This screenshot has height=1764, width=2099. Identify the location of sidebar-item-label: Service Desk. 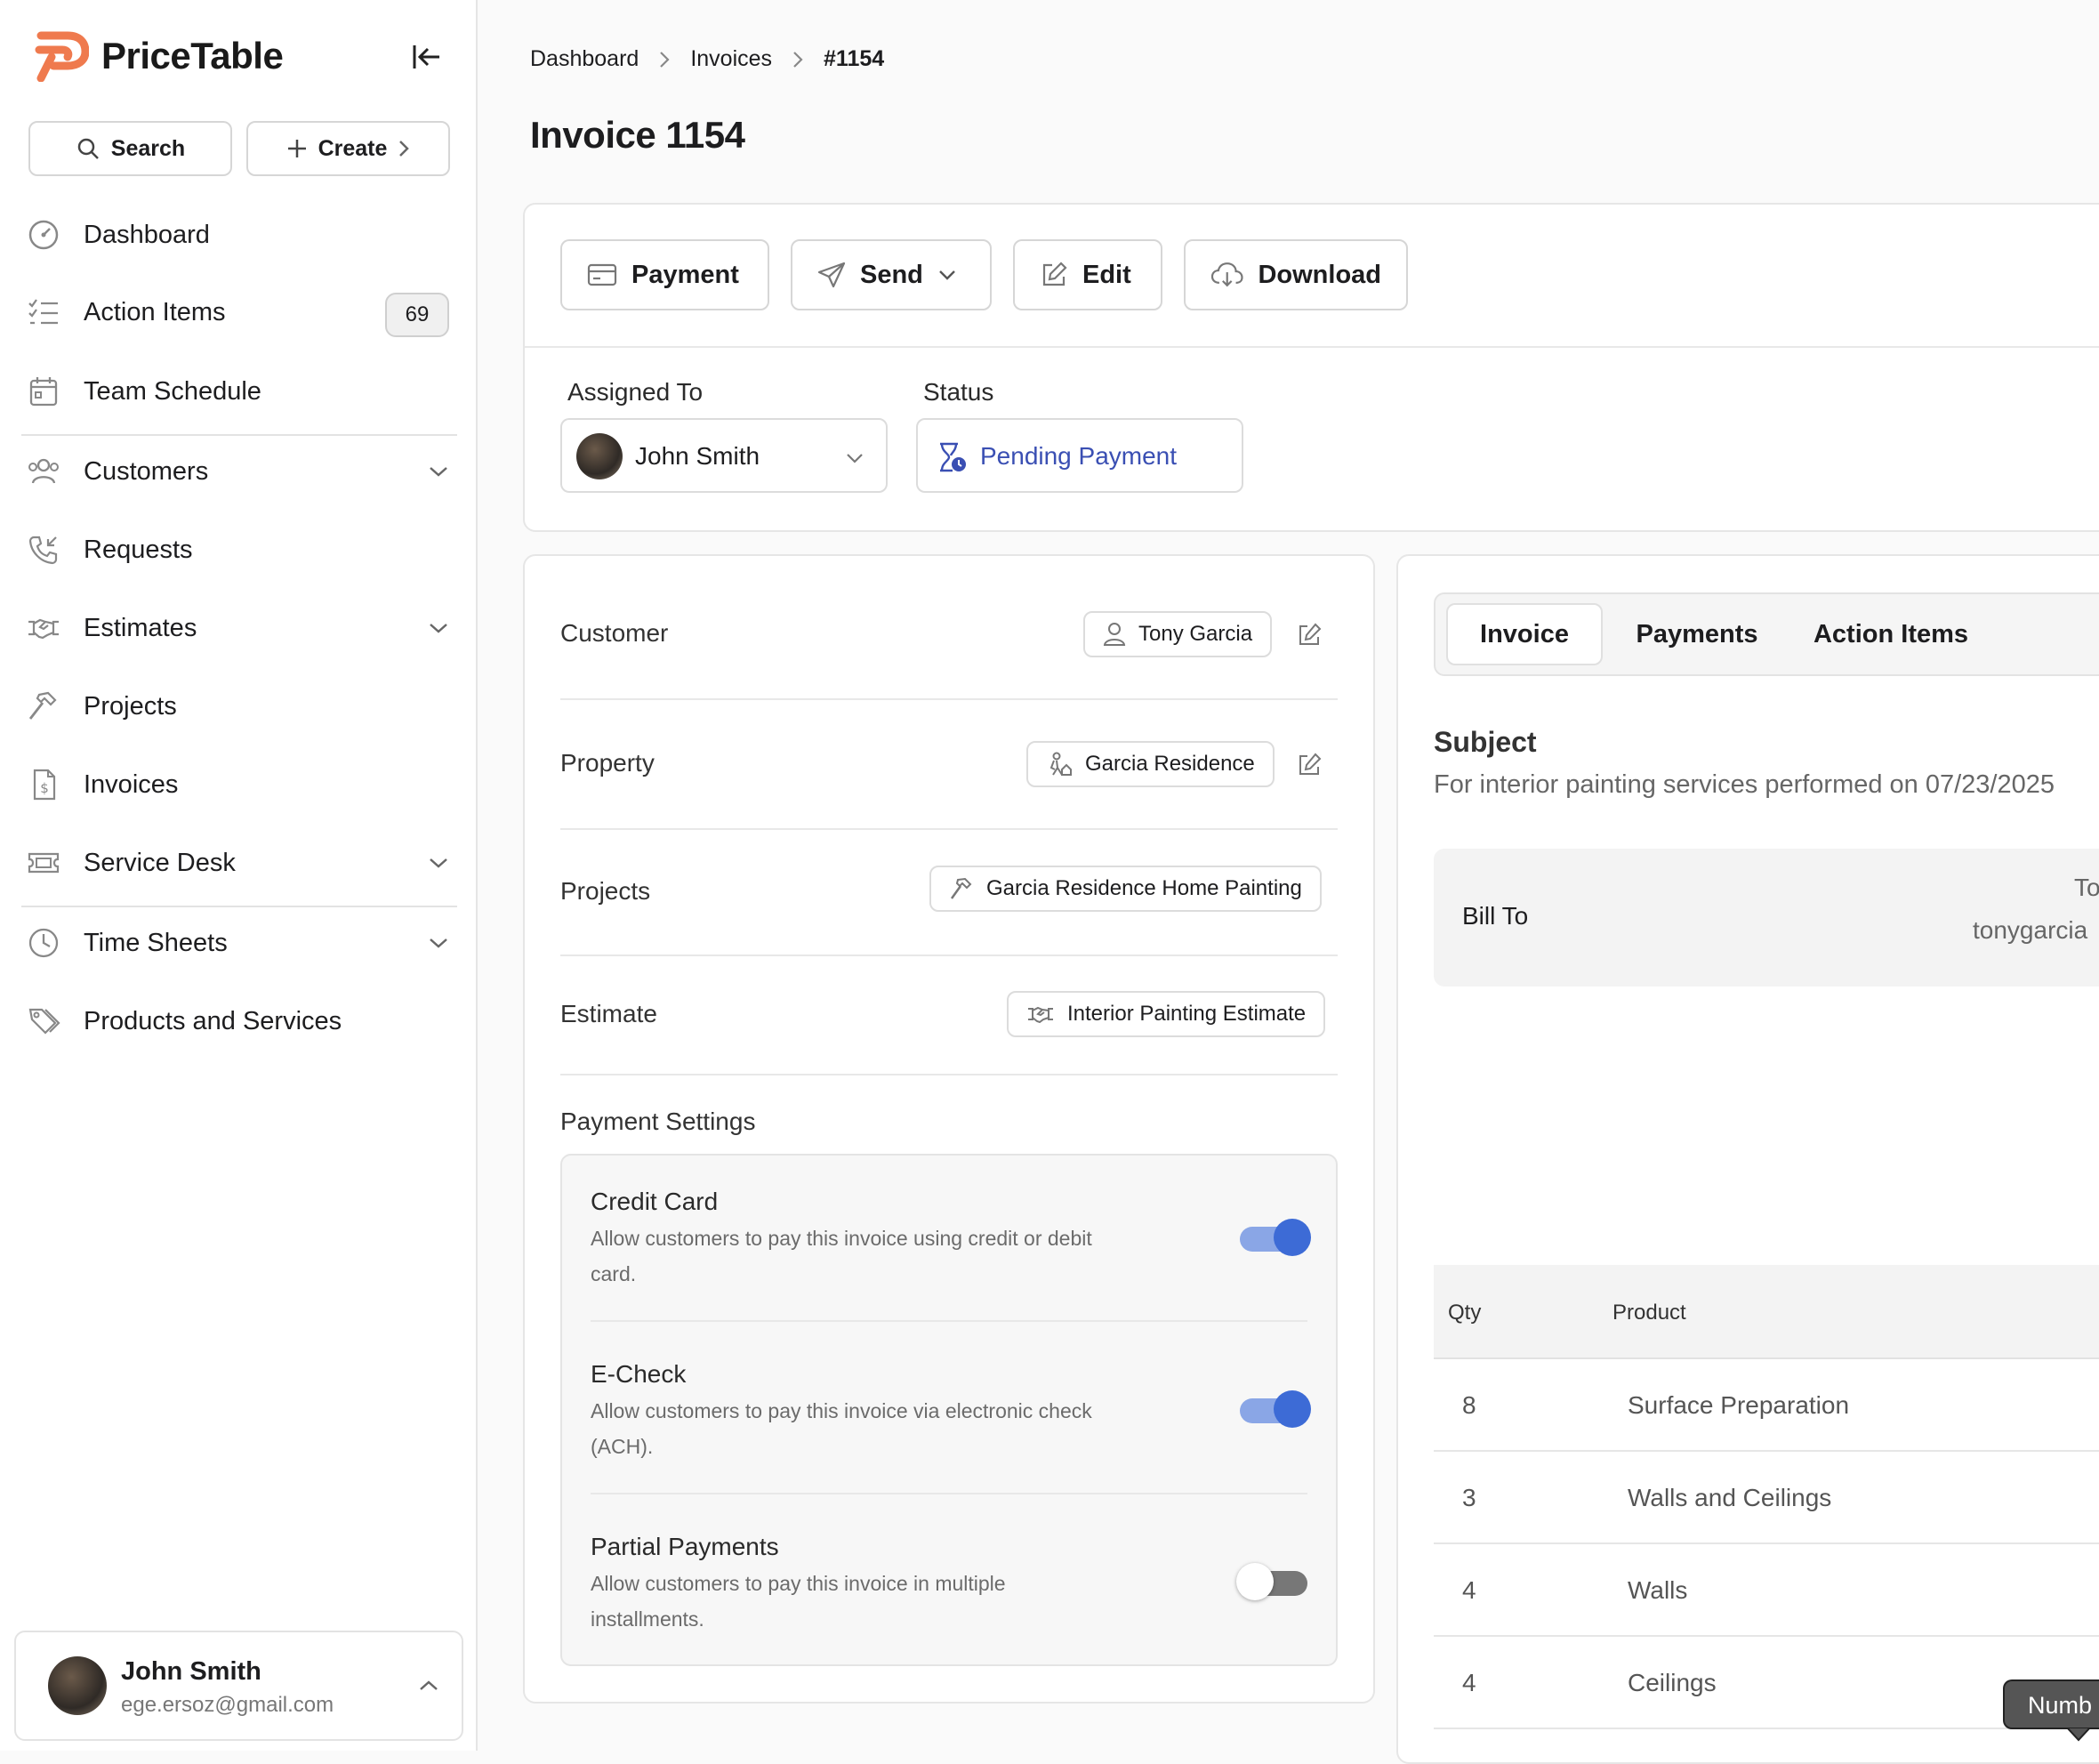
(160, 862).